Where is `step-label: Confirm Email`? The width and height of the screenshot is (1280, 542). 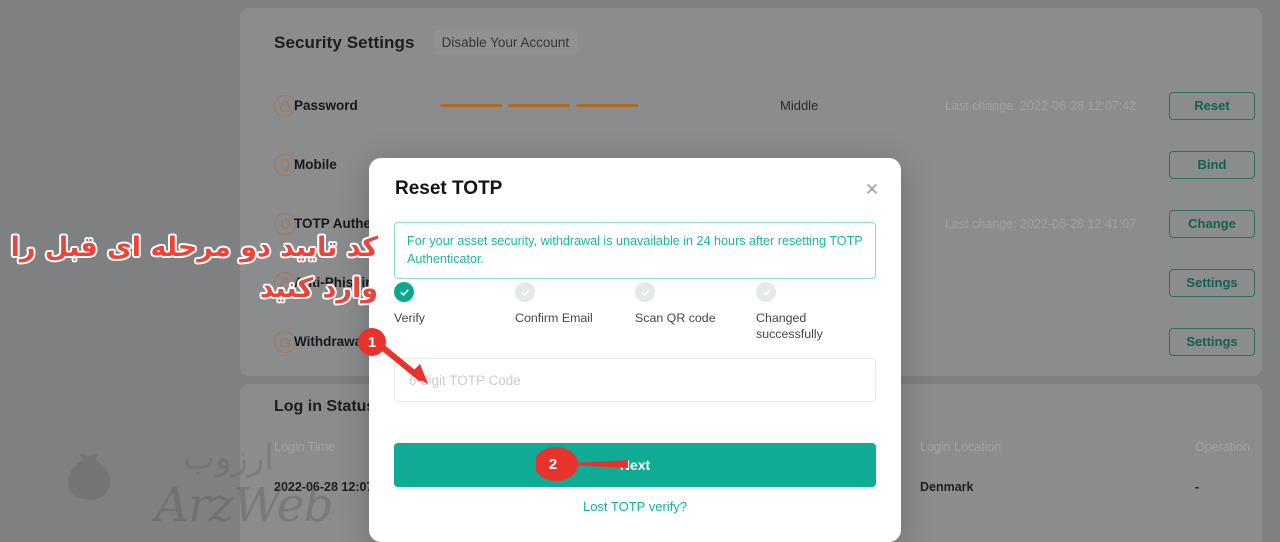
step-label: Confirm Email is located at coordinates (554, 318).